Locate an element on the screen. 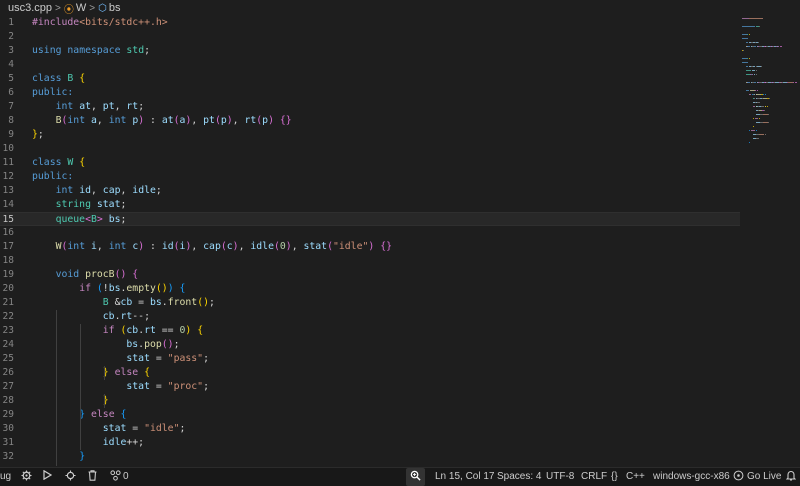  code-text: void procB() { is located at coordinates (97, 274).